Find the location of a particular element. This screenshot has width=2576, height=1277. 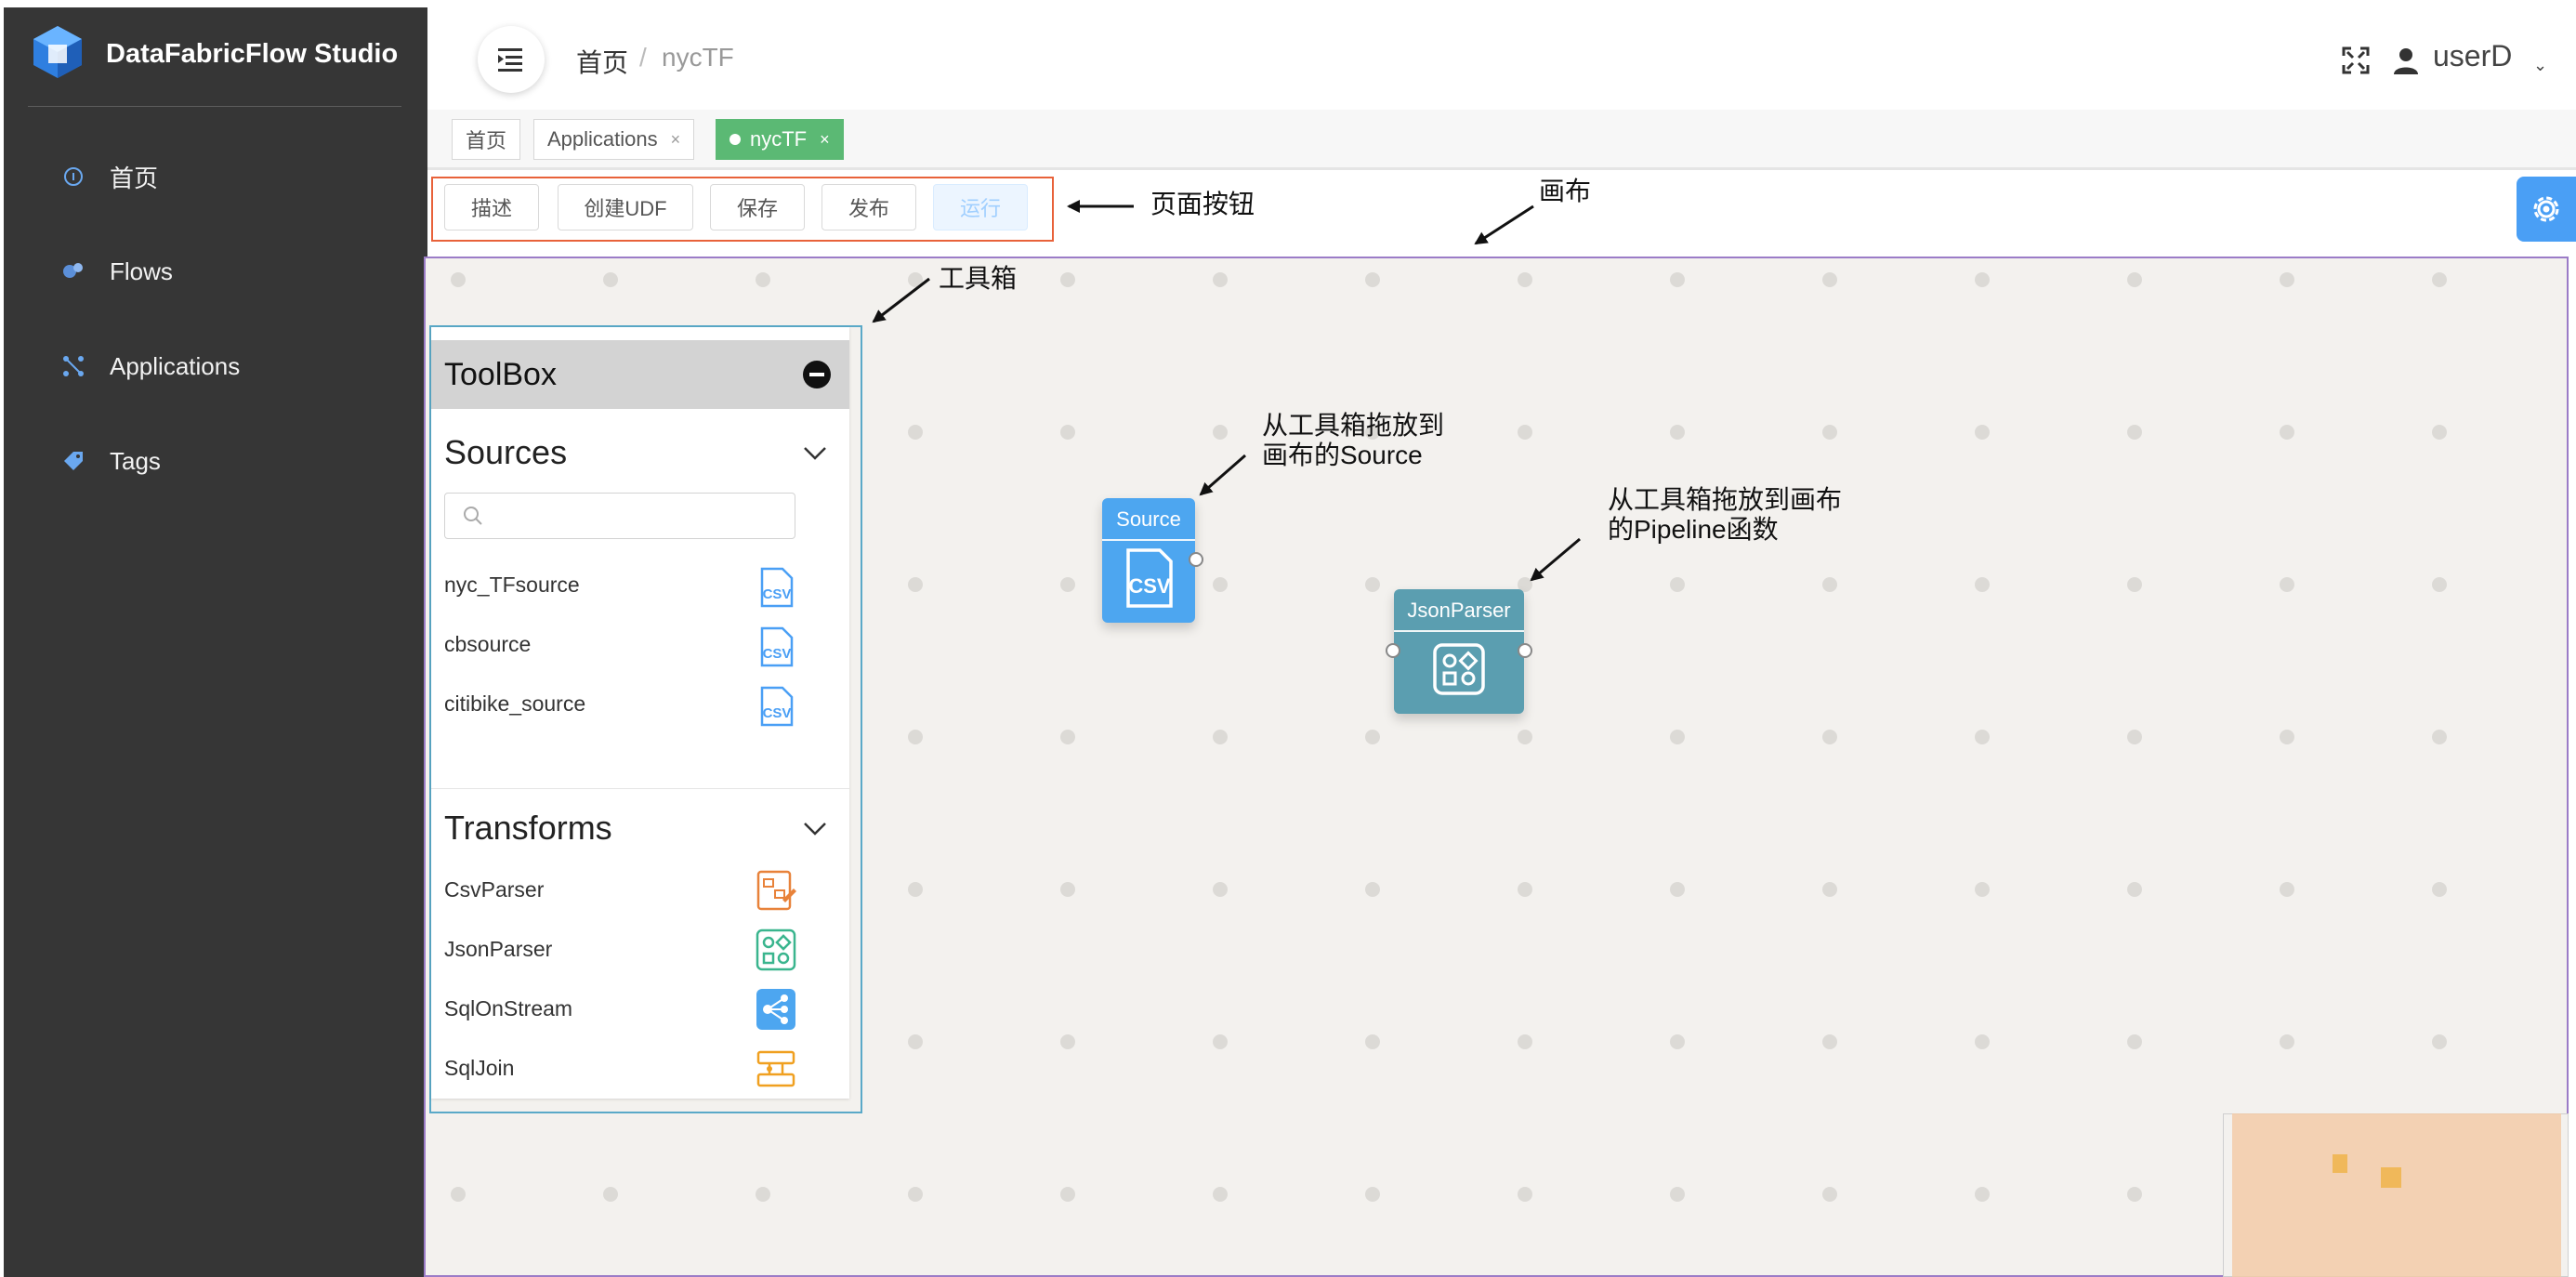

publish-button: 发布 is located at coordinates (868, 207).